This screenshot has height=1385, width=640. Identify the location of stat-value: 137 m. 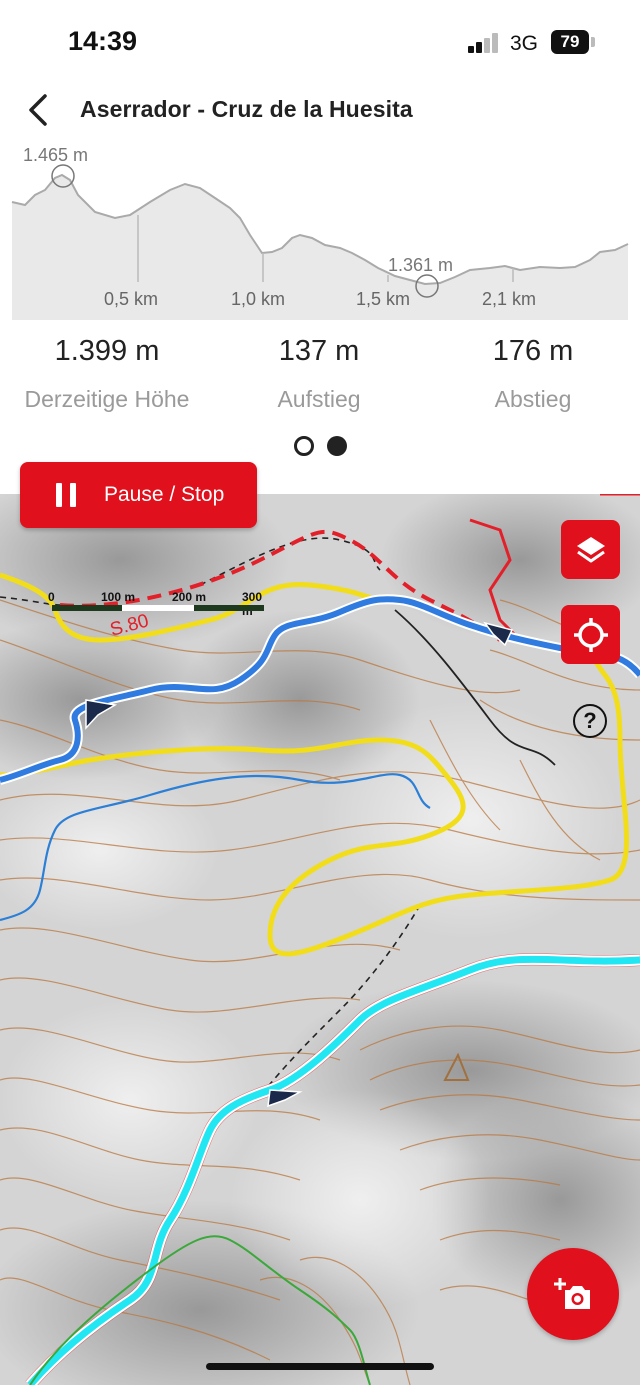
(319, 351).